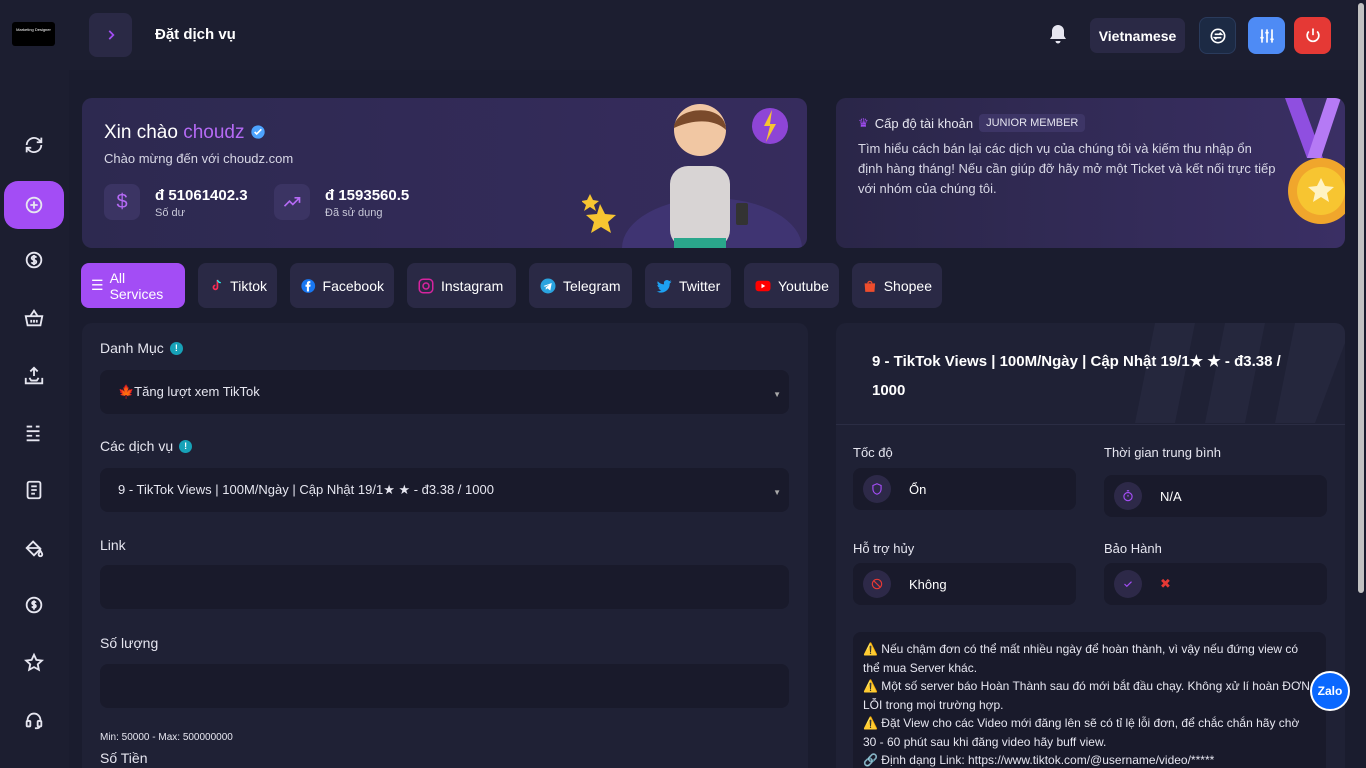  Describe the element at coordinates (1315, 161) in the screenshot. I see `medal-icon` at that location.